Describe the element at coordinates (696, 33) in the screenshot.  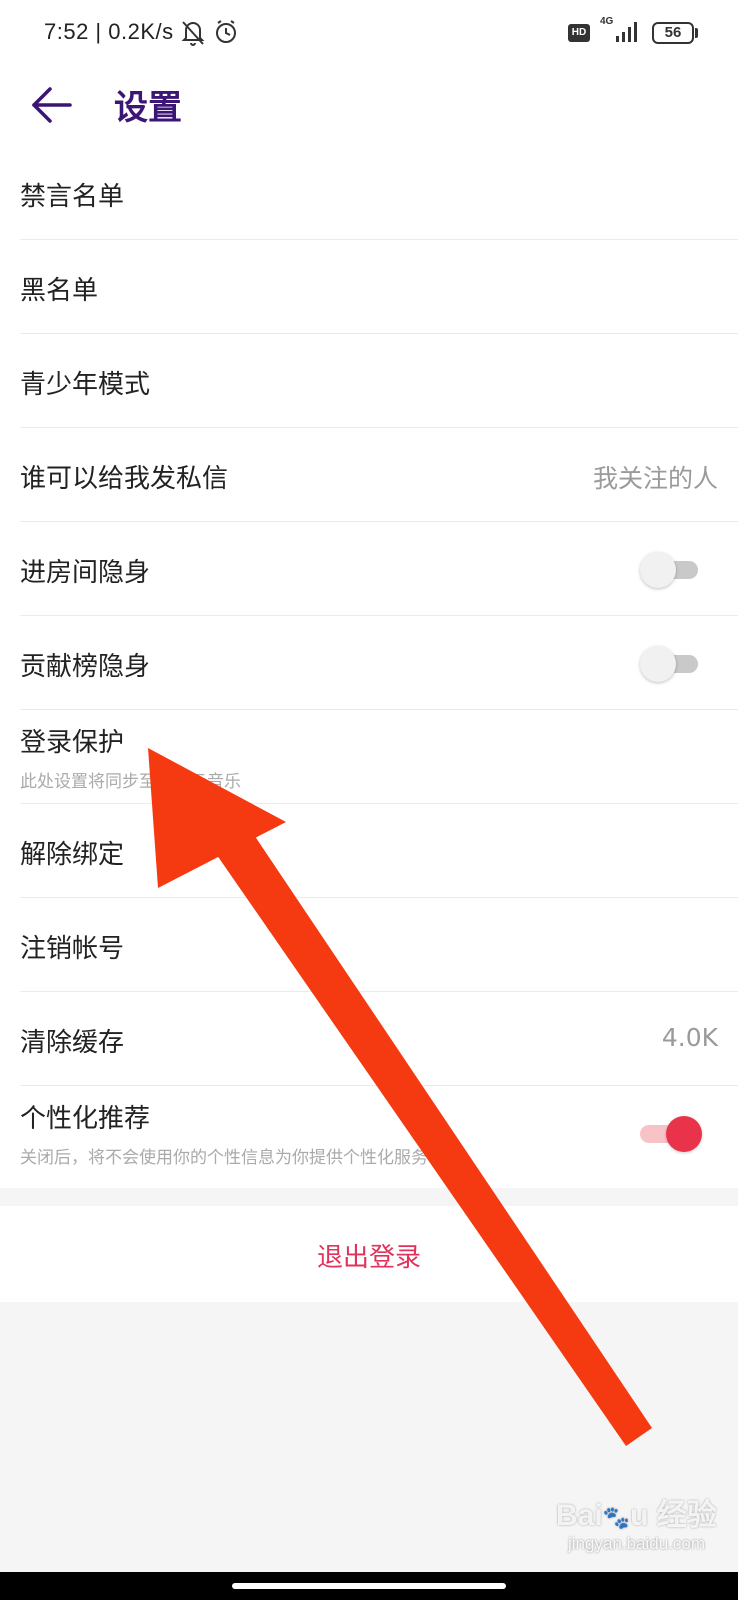
I see `battery-tip` at that location.